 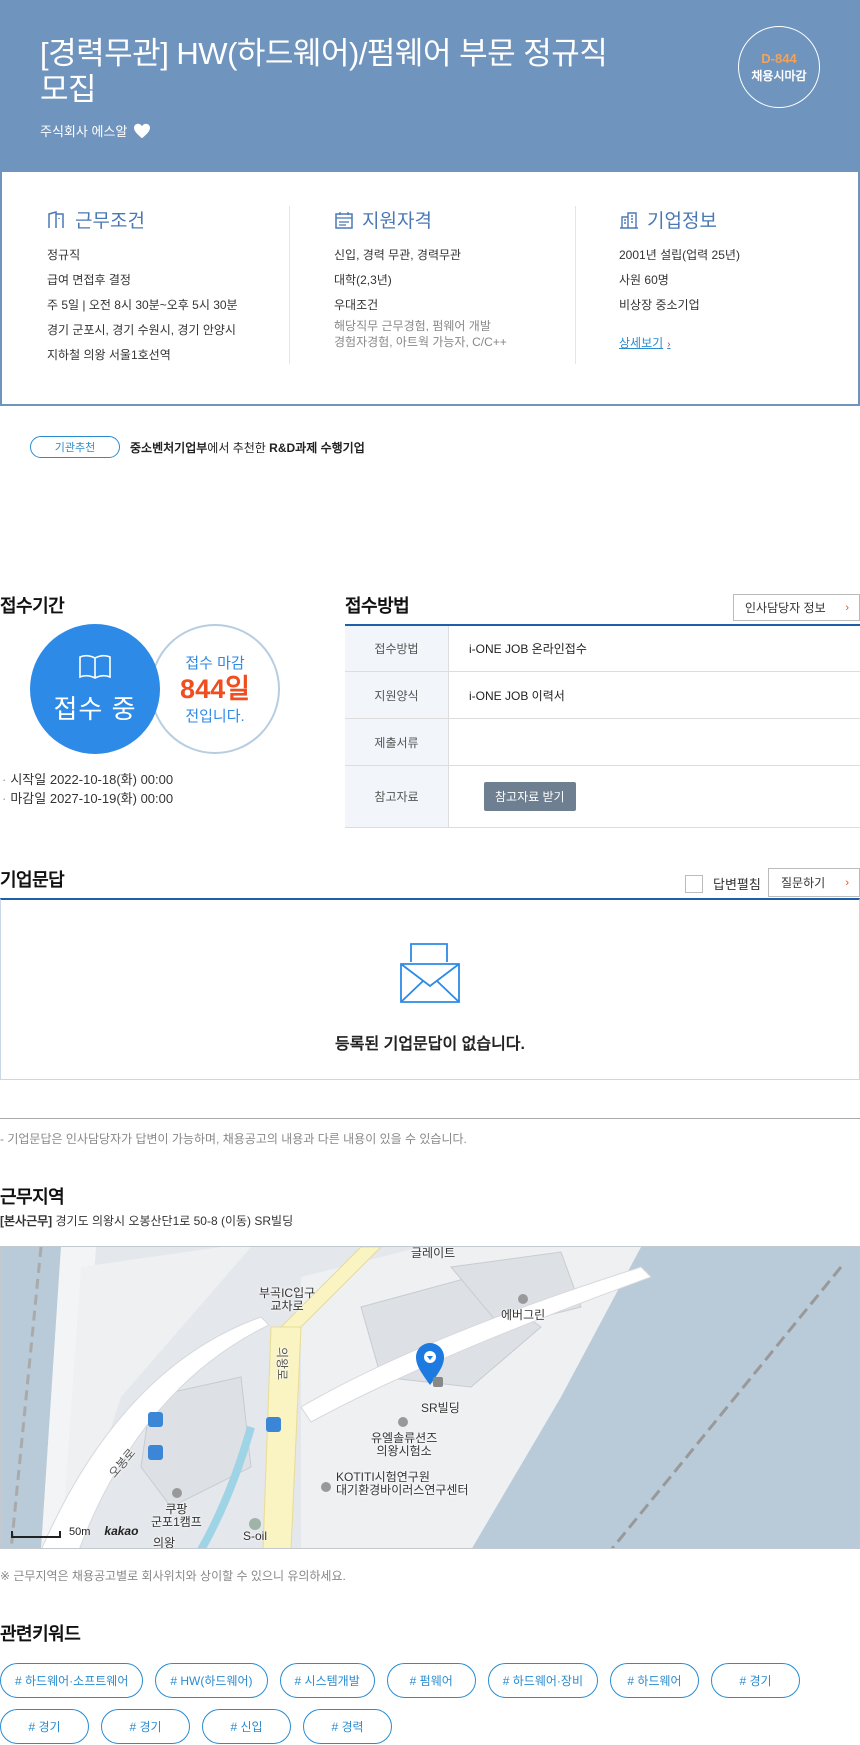 I want to click on row-key: 지원양식, so click(x=397, y=695).